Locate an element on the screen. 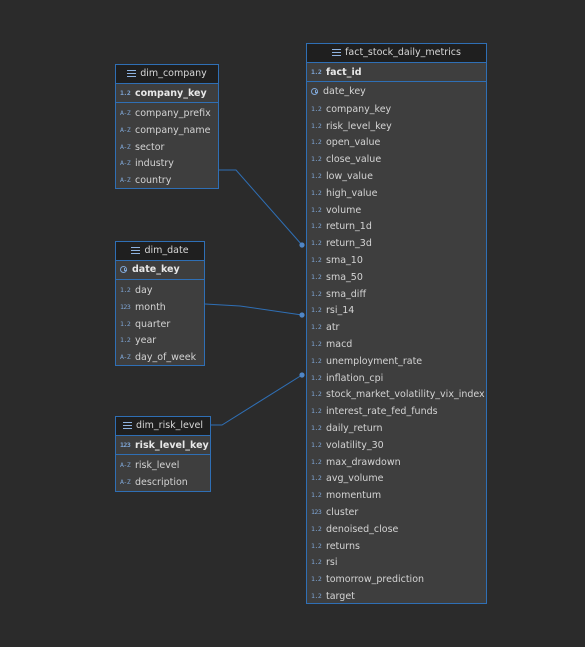  column-row: 1.2 stock_market_volatility_vix_index is located at coordinates (396, 394).